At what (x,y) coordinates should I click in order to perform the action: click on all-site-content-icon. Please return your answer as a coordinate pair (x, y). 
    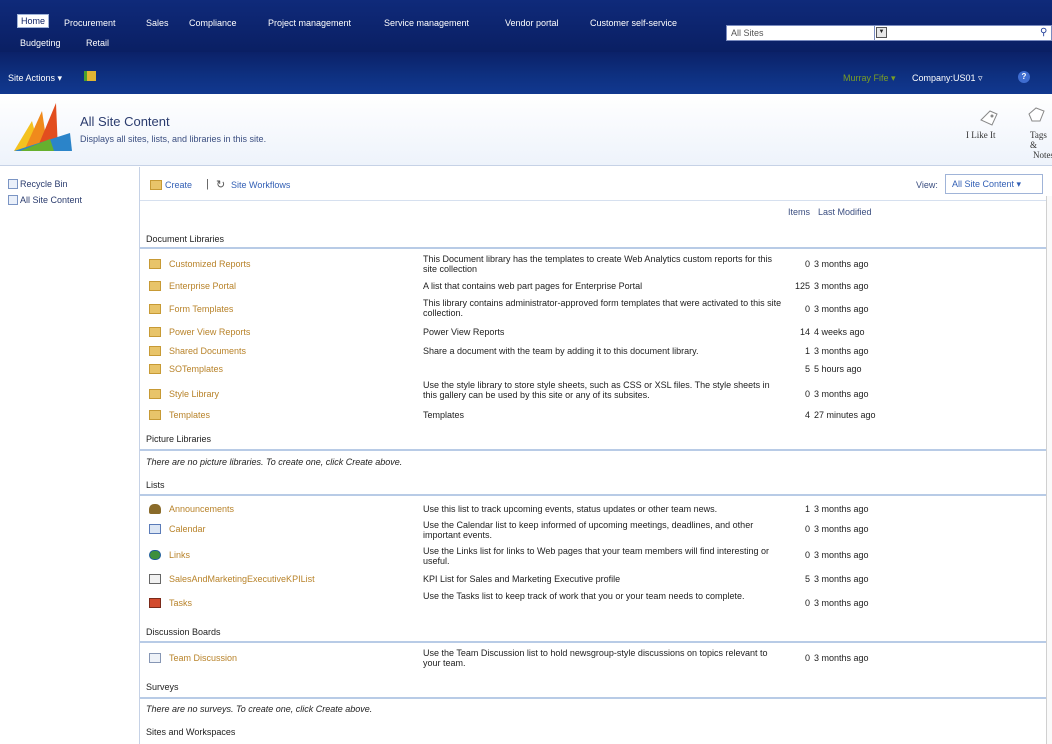
    Looking at the image, I should click on (13, 200).